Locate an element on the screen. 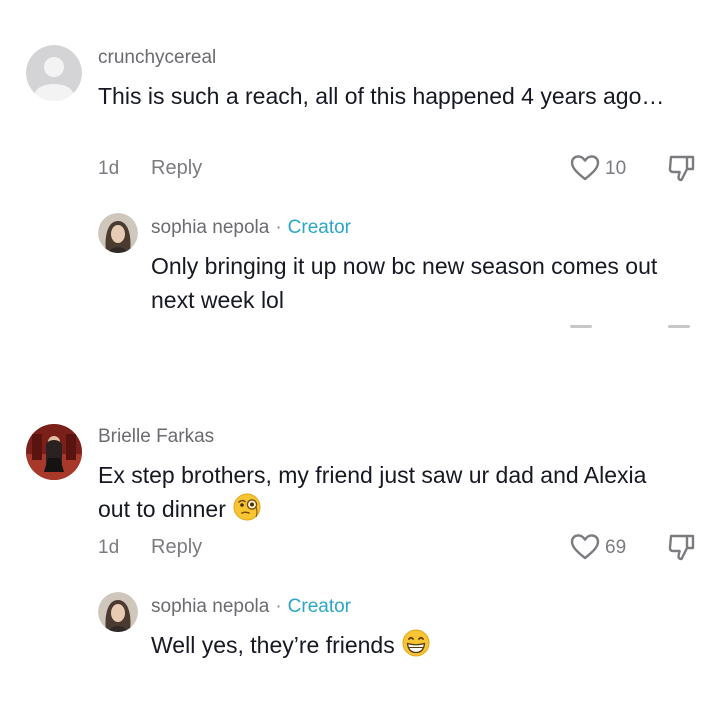  like-count: 69 is located at coordinates (616, 547).